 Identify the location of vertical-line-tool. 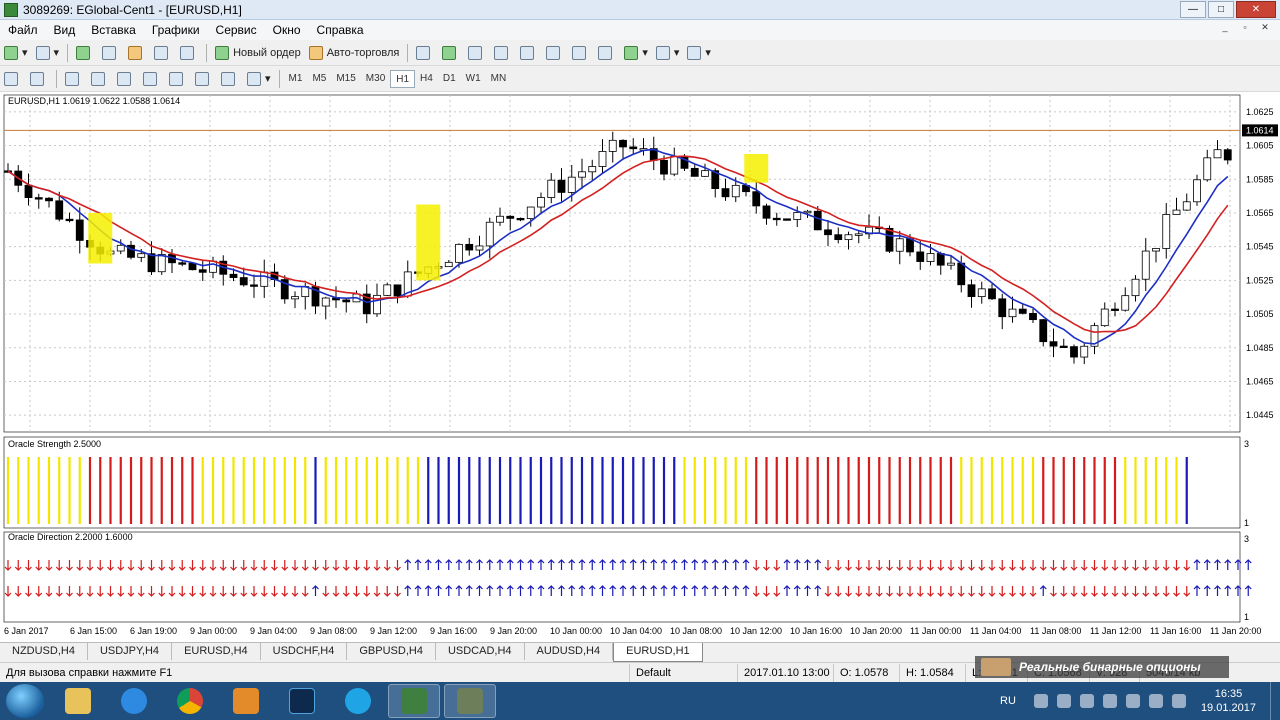
(74, 79).